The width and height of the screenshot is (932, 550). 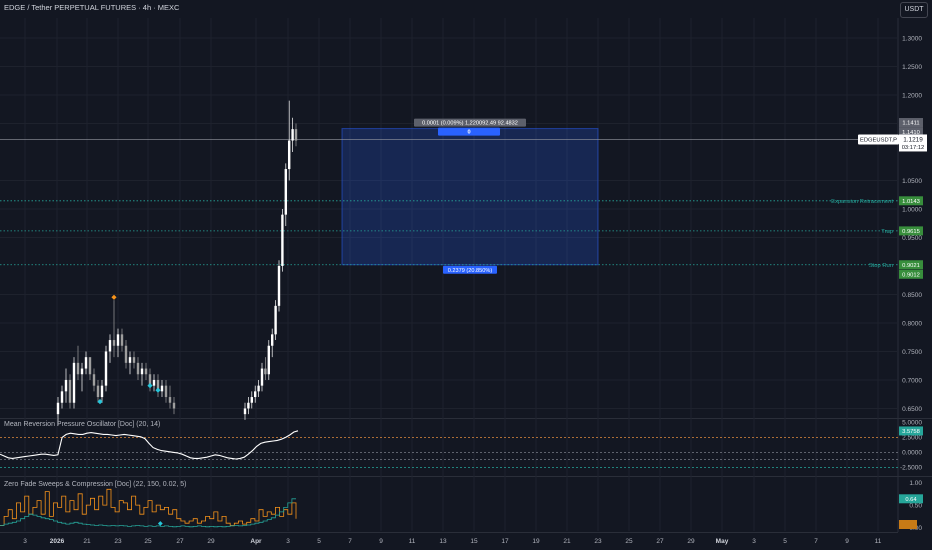 What do you see at coordinates (912, 352) in the screenshot?
I see `y-tick-label: 0.7500` at bounding box center [912, 352].